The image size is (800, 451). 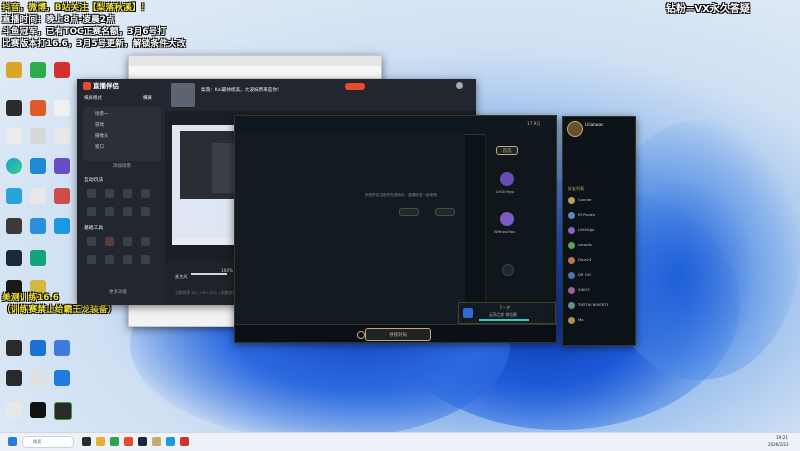 What do you see at coordinates (575, 129) in the screenshot?
I see `profile-avatar` at bounding box center [575, 129].